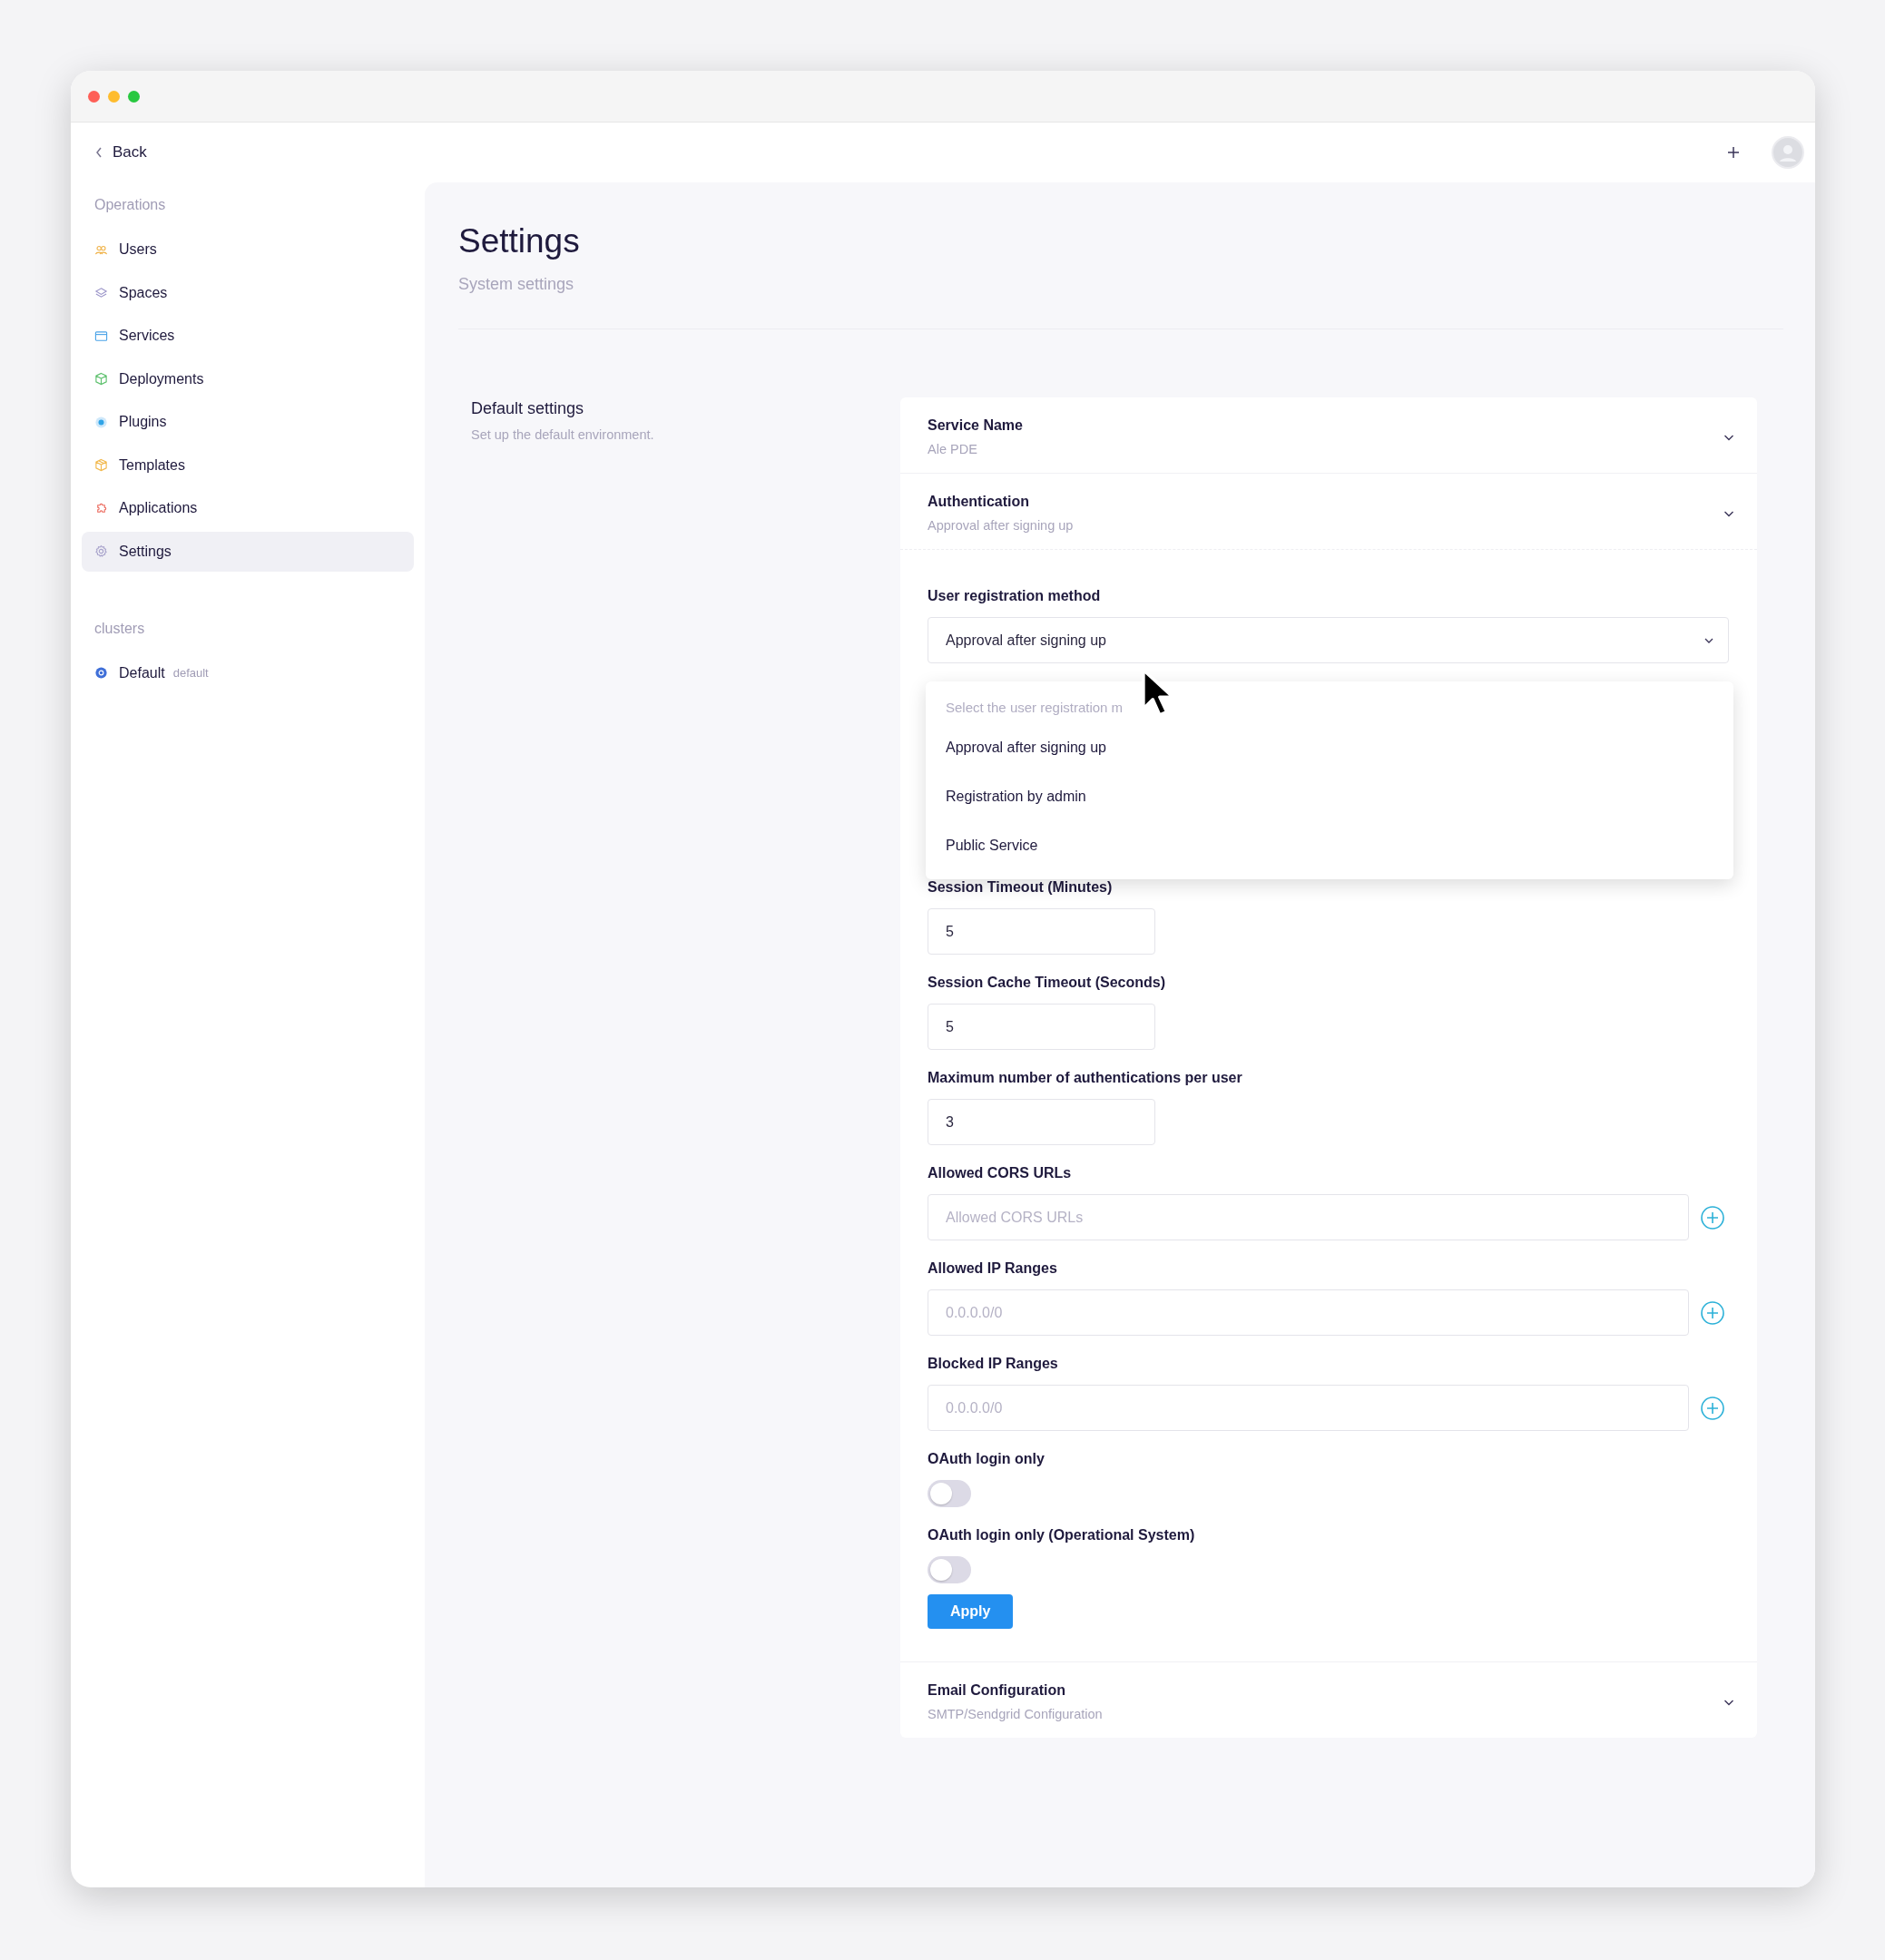  What do you see at coordinates (1021, 887) in the screenshot?
I see `field-label: Session Timeout (Minutes)` at bounding box center [1021, 887].